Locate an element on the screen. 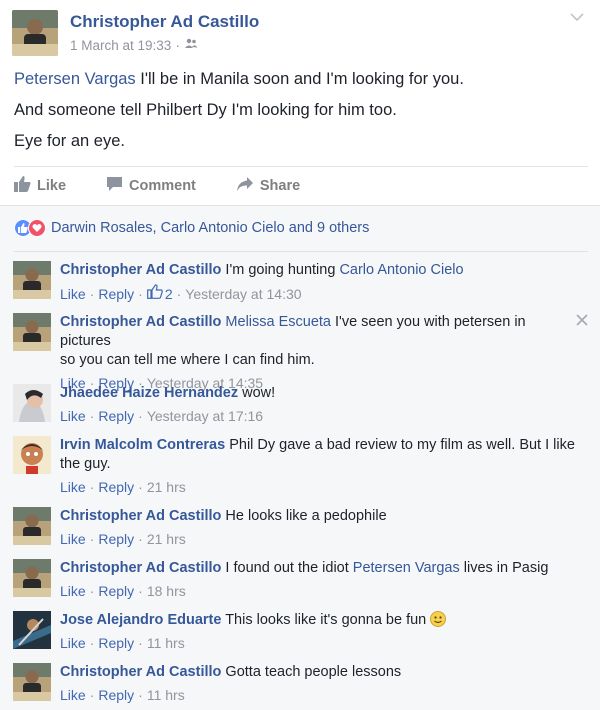 The height and width of the screenshot is (710, 600). like-button: Like is located at coordinates (40, 186).